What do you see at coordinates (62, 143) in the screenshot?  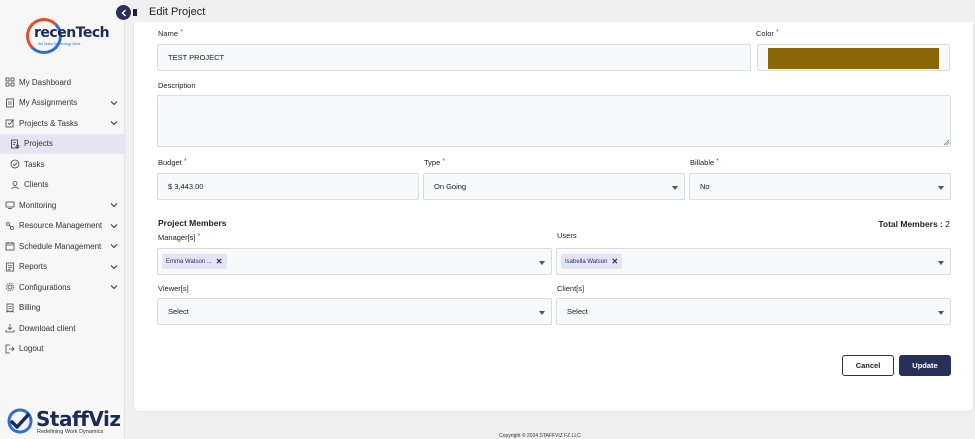 I see `sidebar-item-projects: Projects` at bounding box center [62, 143].